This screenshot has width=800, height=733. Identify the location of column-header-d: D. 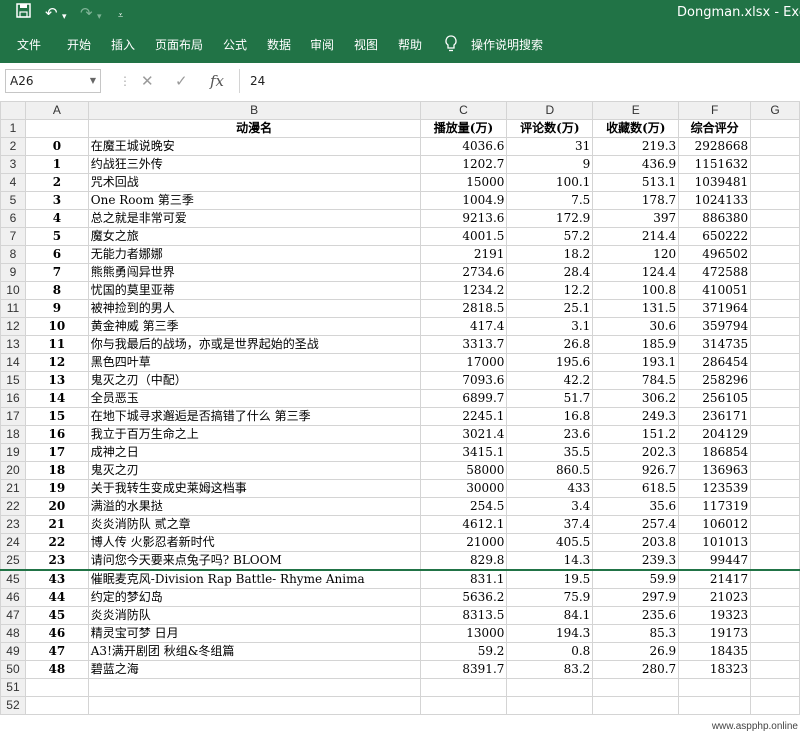
(550, 110).